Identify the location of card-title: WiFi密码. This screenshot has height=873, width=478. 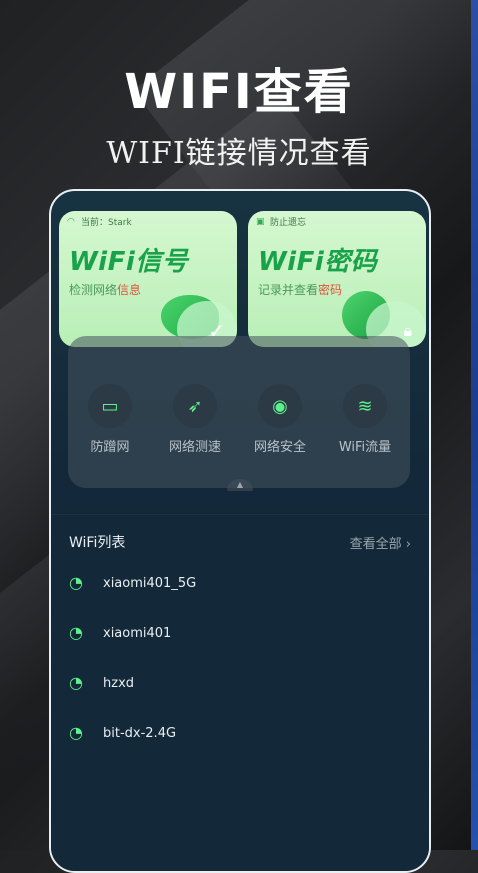
(318, 262).